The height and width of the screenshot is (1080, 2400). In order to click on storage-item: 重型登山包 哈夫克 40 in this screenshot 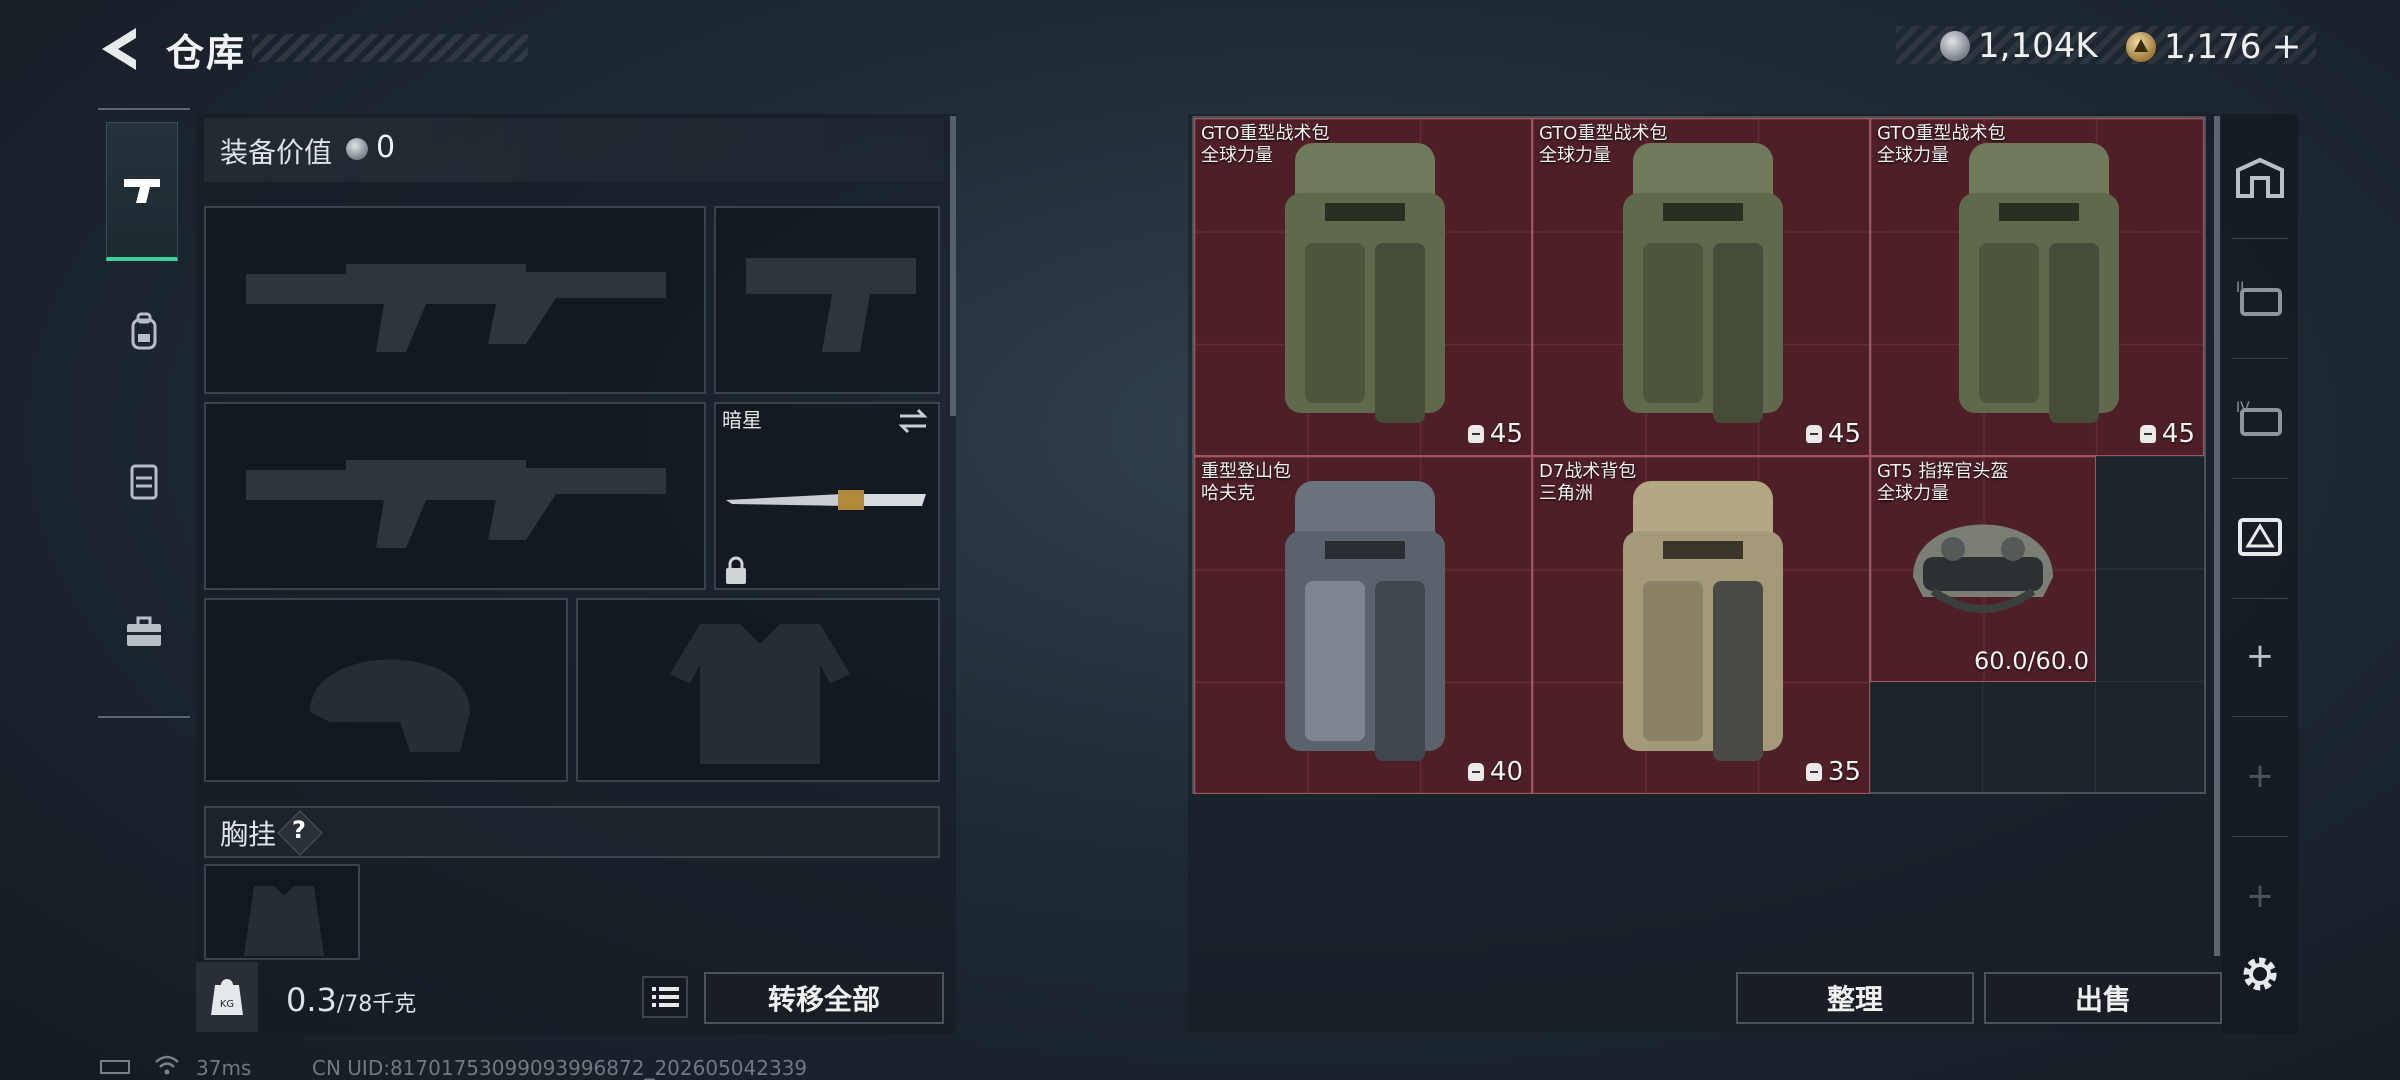, I will do `click(1363, 625)`.